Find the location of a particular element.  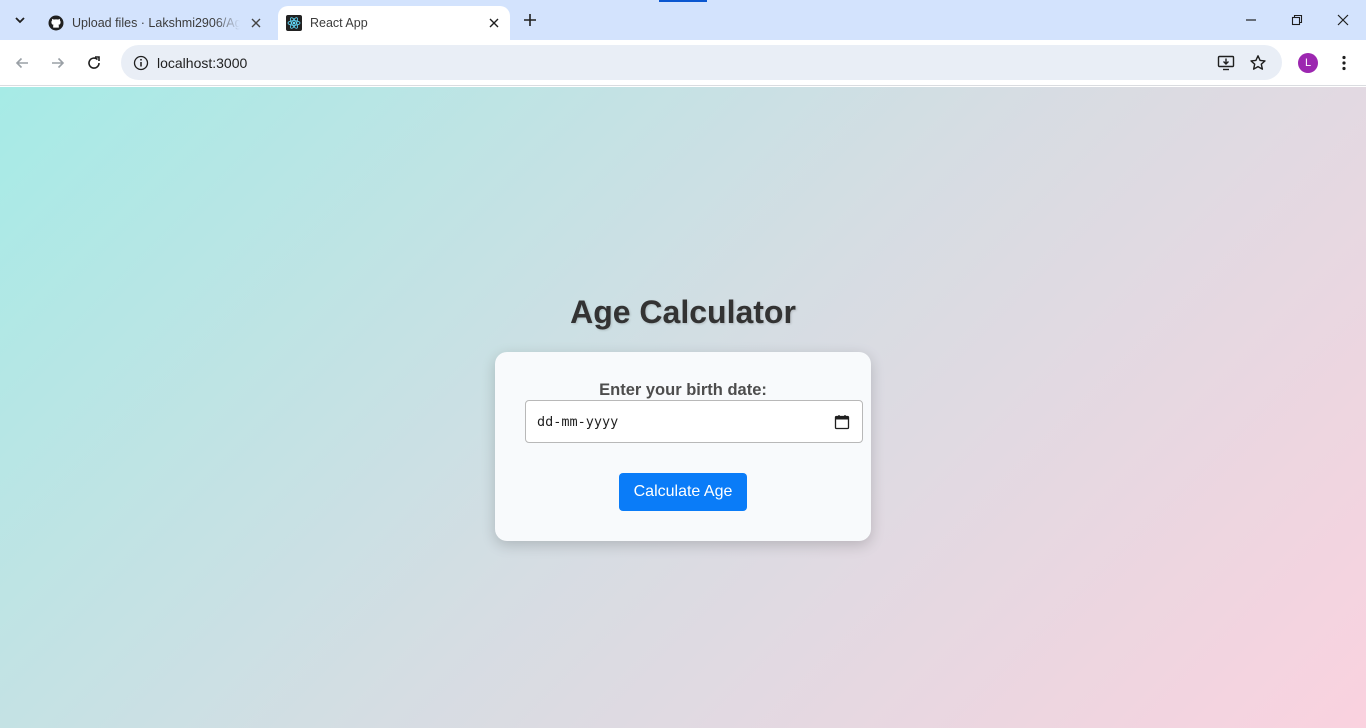

react-icon is located at coordinates (294, 23).